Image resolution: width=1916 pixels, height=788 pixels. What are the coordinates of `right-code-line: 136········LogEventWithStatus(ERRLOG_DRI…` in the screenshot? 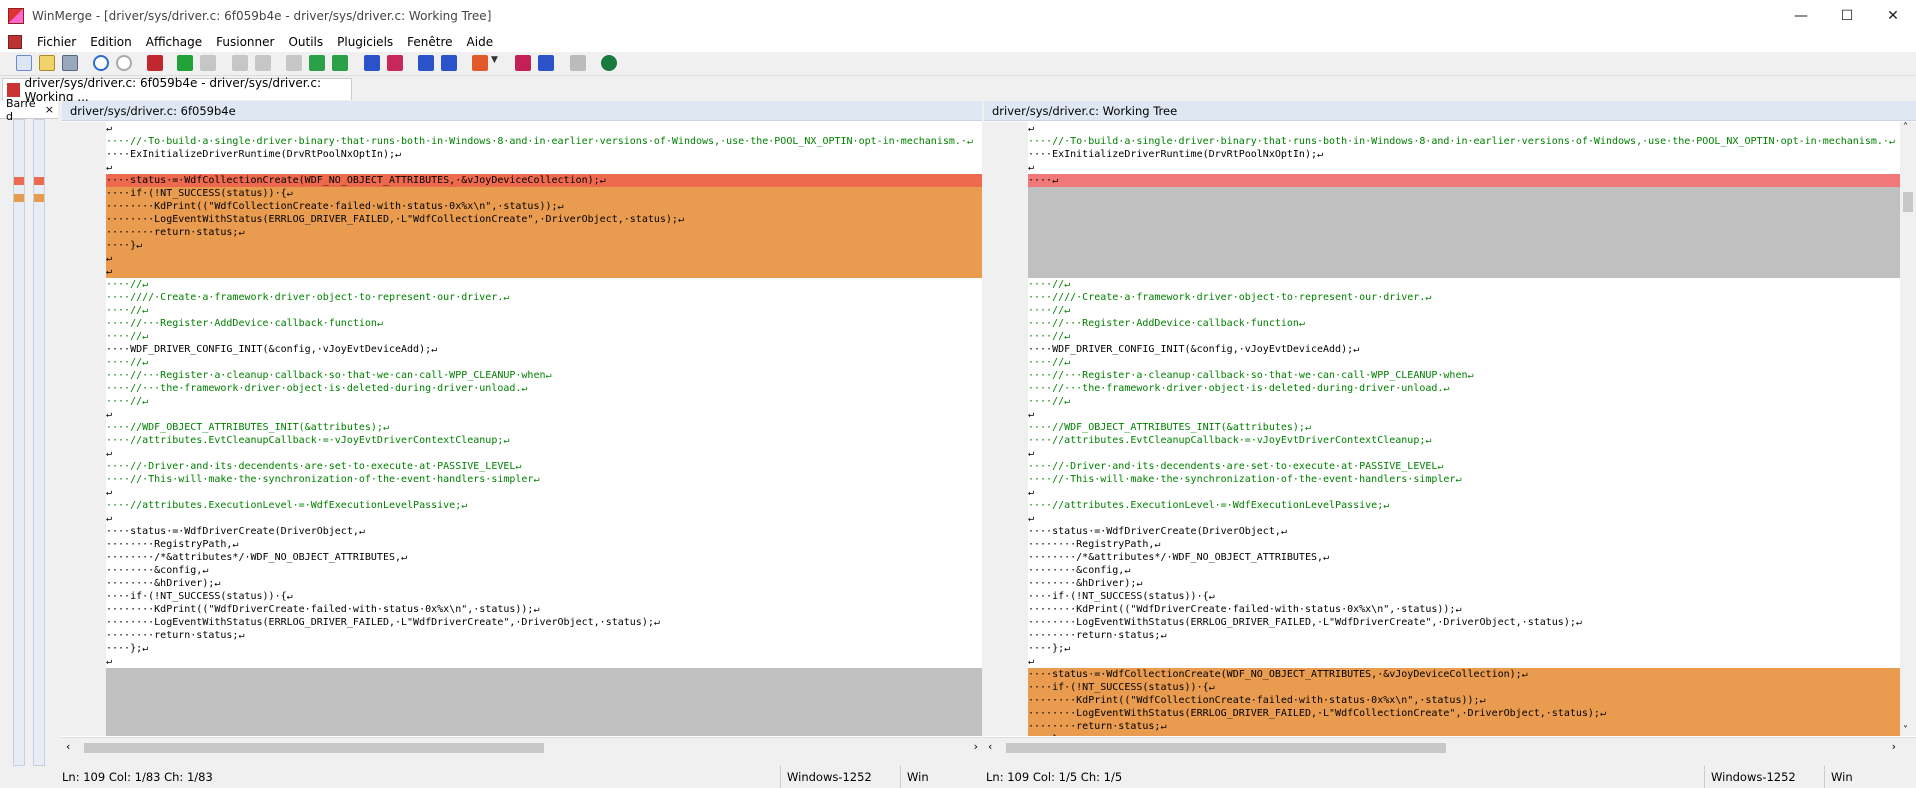 It's located at (1464, 622).